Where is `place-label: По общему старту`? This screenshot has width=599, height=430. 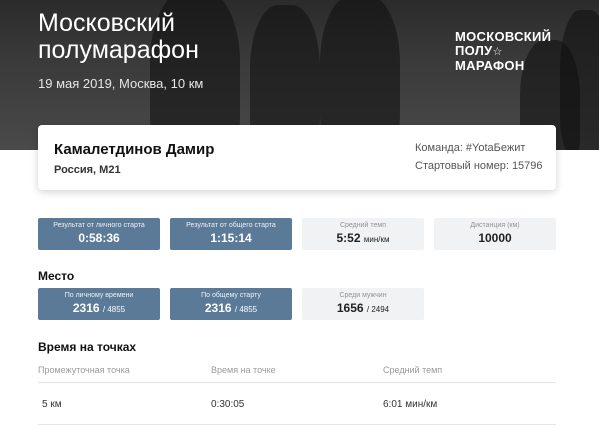
place-label: По общему старту is located at coordinates (231, 295).